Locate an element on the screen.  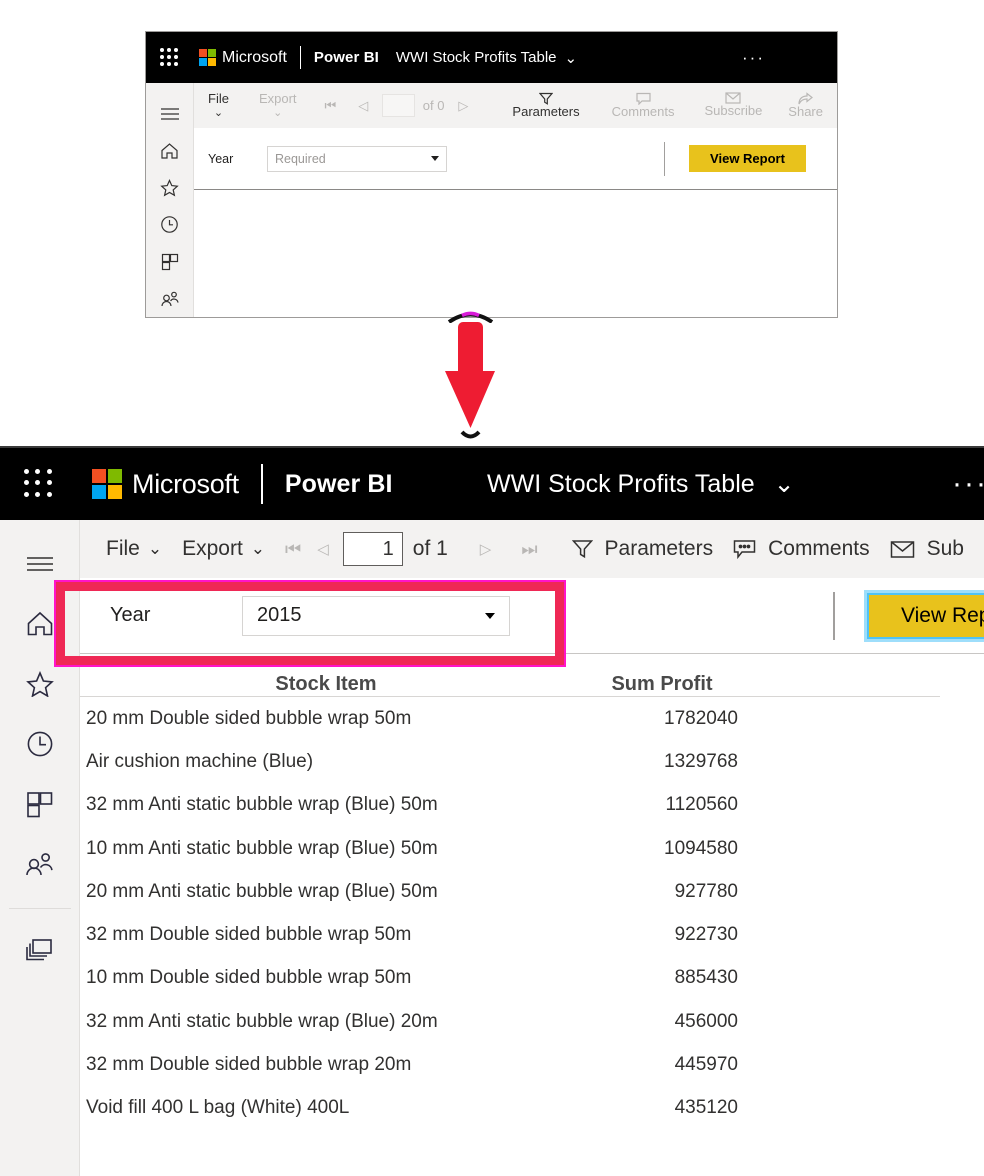
chevron-down-icon is located at coordinates (490, 615).